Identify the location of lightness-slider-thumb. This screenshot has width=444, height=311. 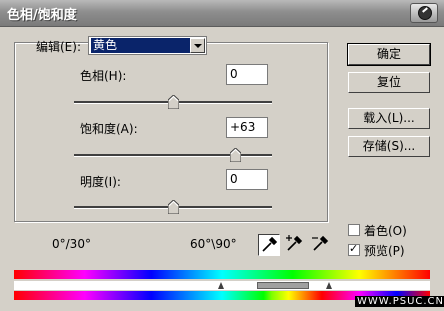
(173, 207).